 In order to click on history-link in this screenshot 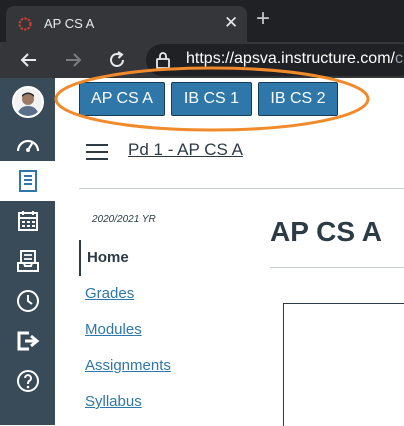, I will do `click(27, 301)`.